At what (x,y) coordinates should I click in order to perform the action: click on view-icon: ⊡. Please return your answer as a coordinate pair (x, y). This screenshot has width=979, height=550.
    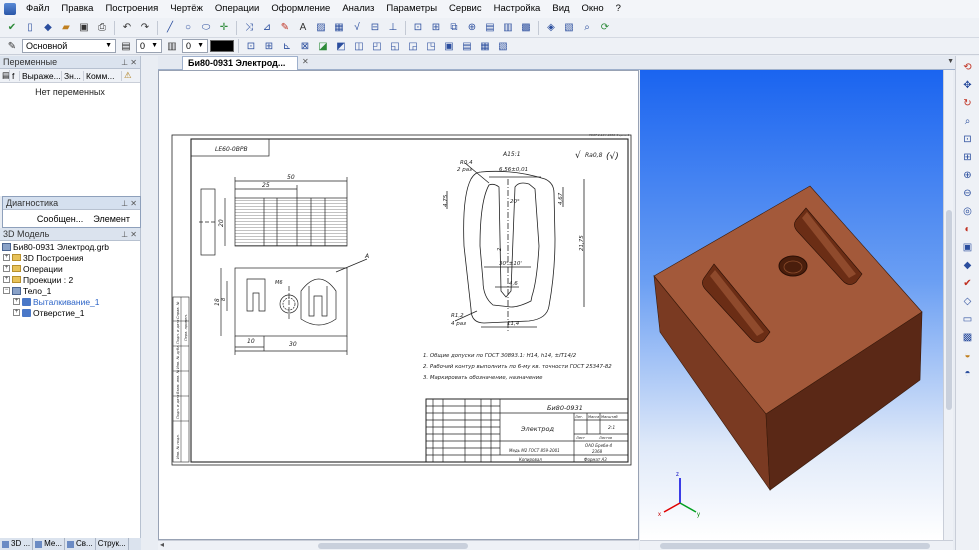
    Looking at the image, I should click on (418, 28).